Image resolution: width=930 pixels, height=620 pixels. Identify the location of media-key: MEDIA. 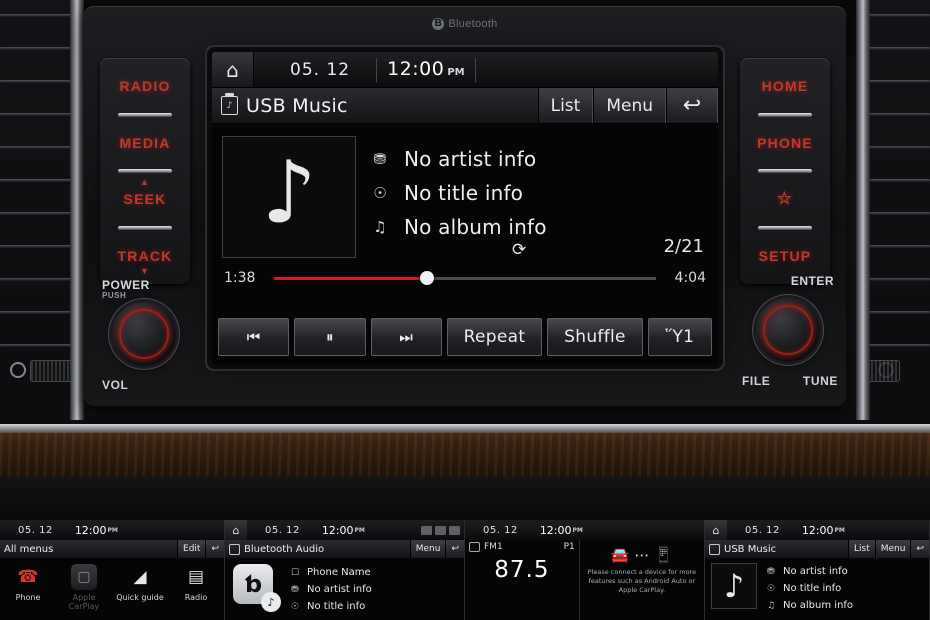
(145, 144).